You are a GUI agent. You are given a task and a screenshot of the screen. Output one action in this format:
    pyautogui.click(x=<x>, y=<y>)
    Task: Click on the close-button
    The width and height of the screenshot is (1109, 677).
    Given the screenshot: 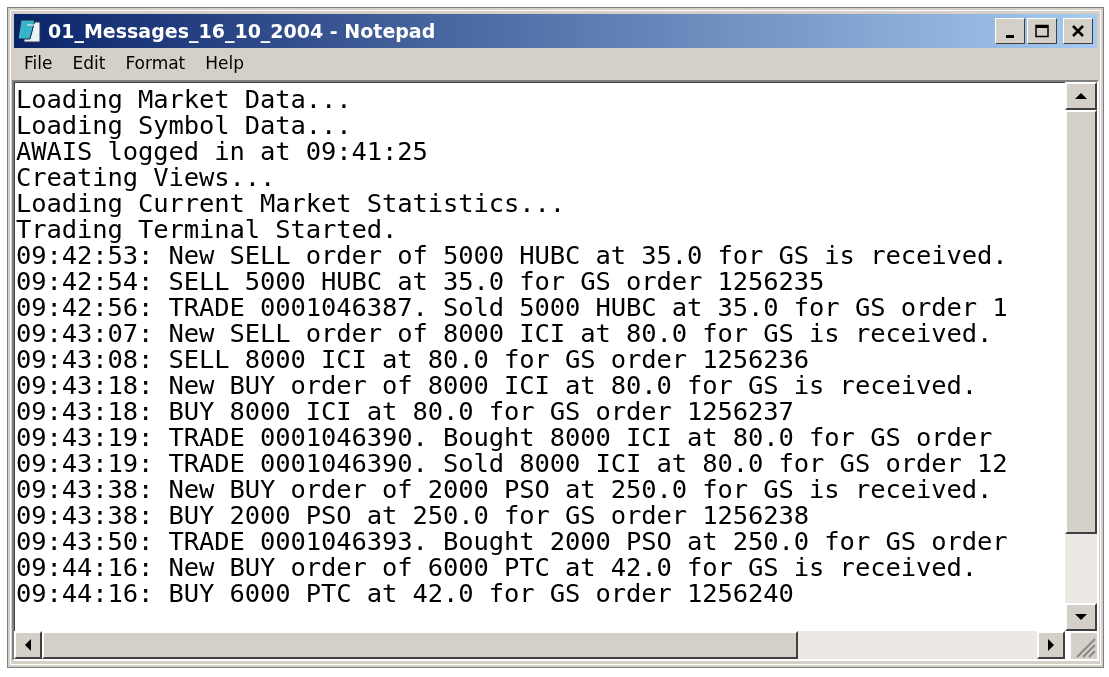 What is the action you would take?
    pyautogui.click(x=1078, y=31)
    